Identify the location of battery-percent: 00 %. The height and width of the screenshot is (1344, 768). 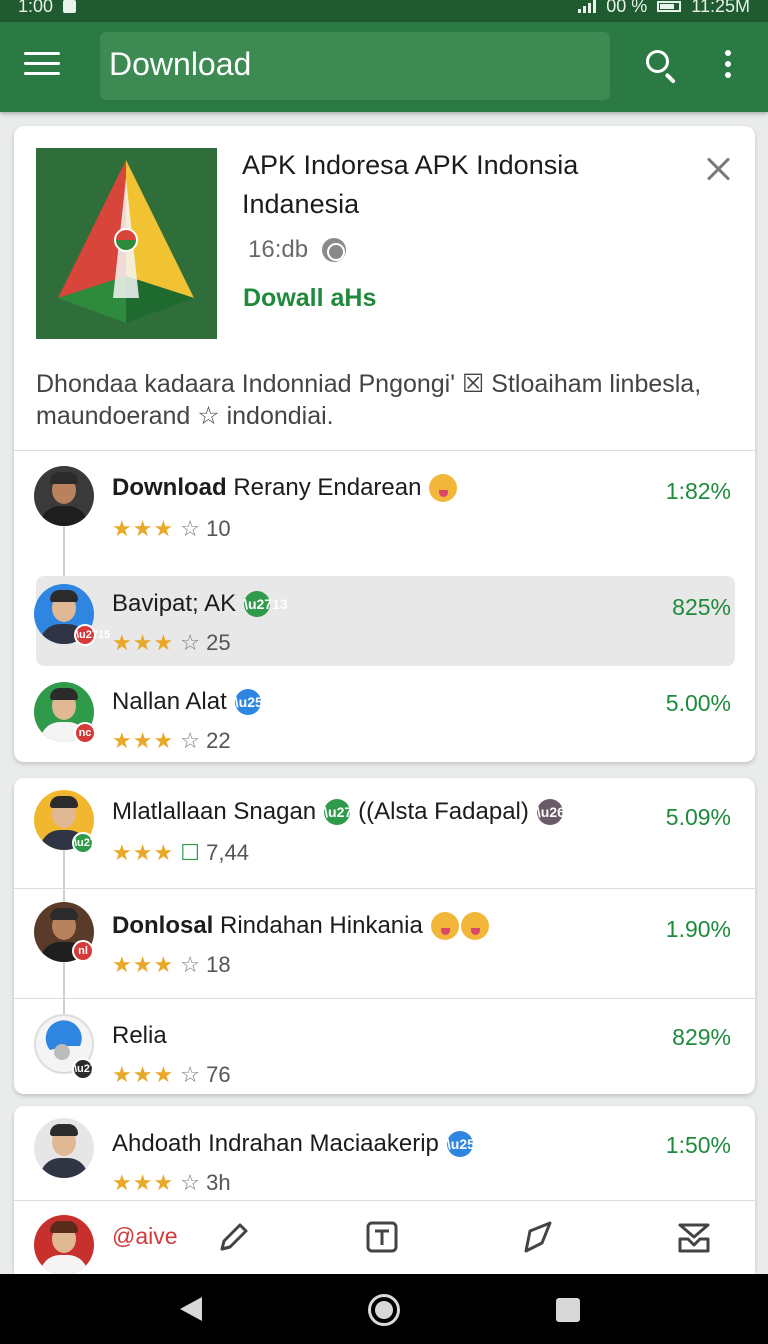
(627, 8).